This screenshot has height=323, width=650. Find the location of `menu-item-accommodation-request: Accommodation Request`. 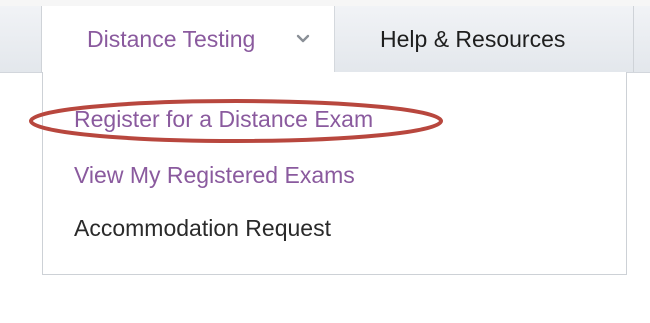

menu-item-accommodation-request: Accommodation Request is located at coordinates (202, 228).